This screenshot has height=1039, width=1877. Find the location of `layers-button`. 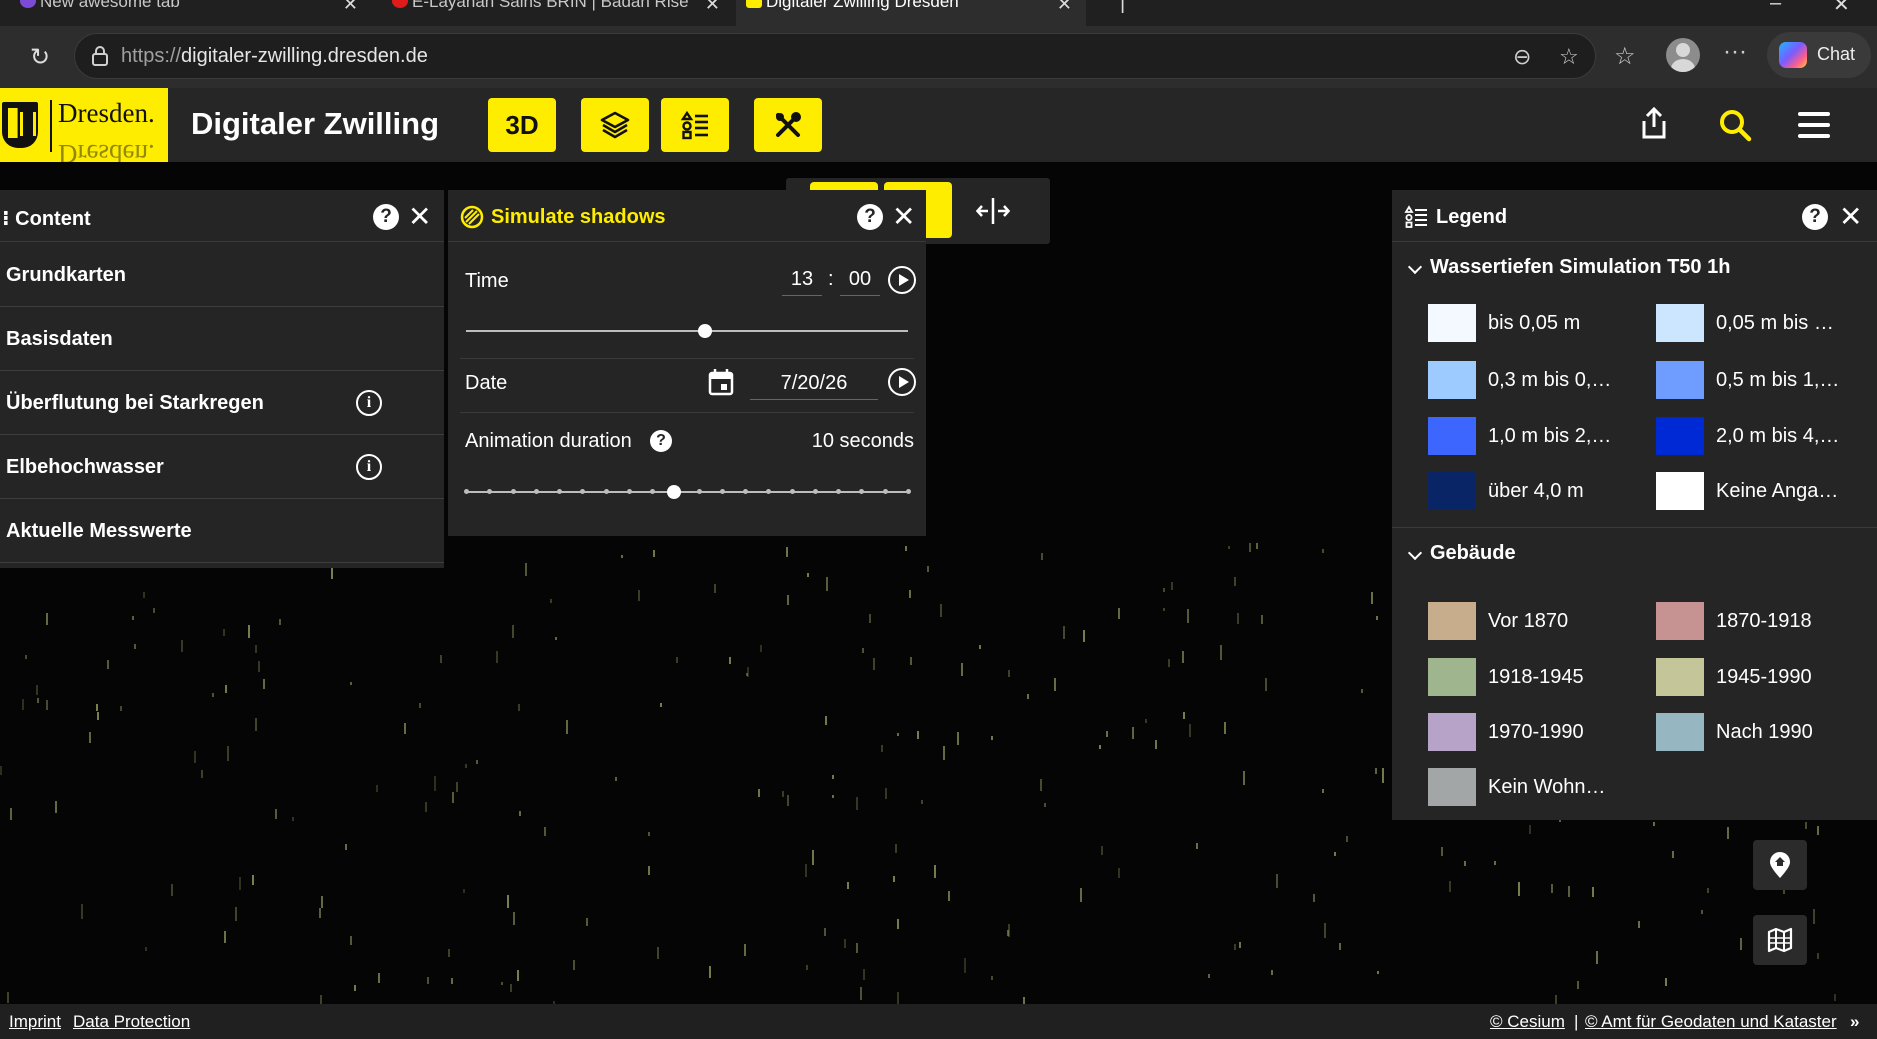

layers-button is located at coordinates (615, 125).